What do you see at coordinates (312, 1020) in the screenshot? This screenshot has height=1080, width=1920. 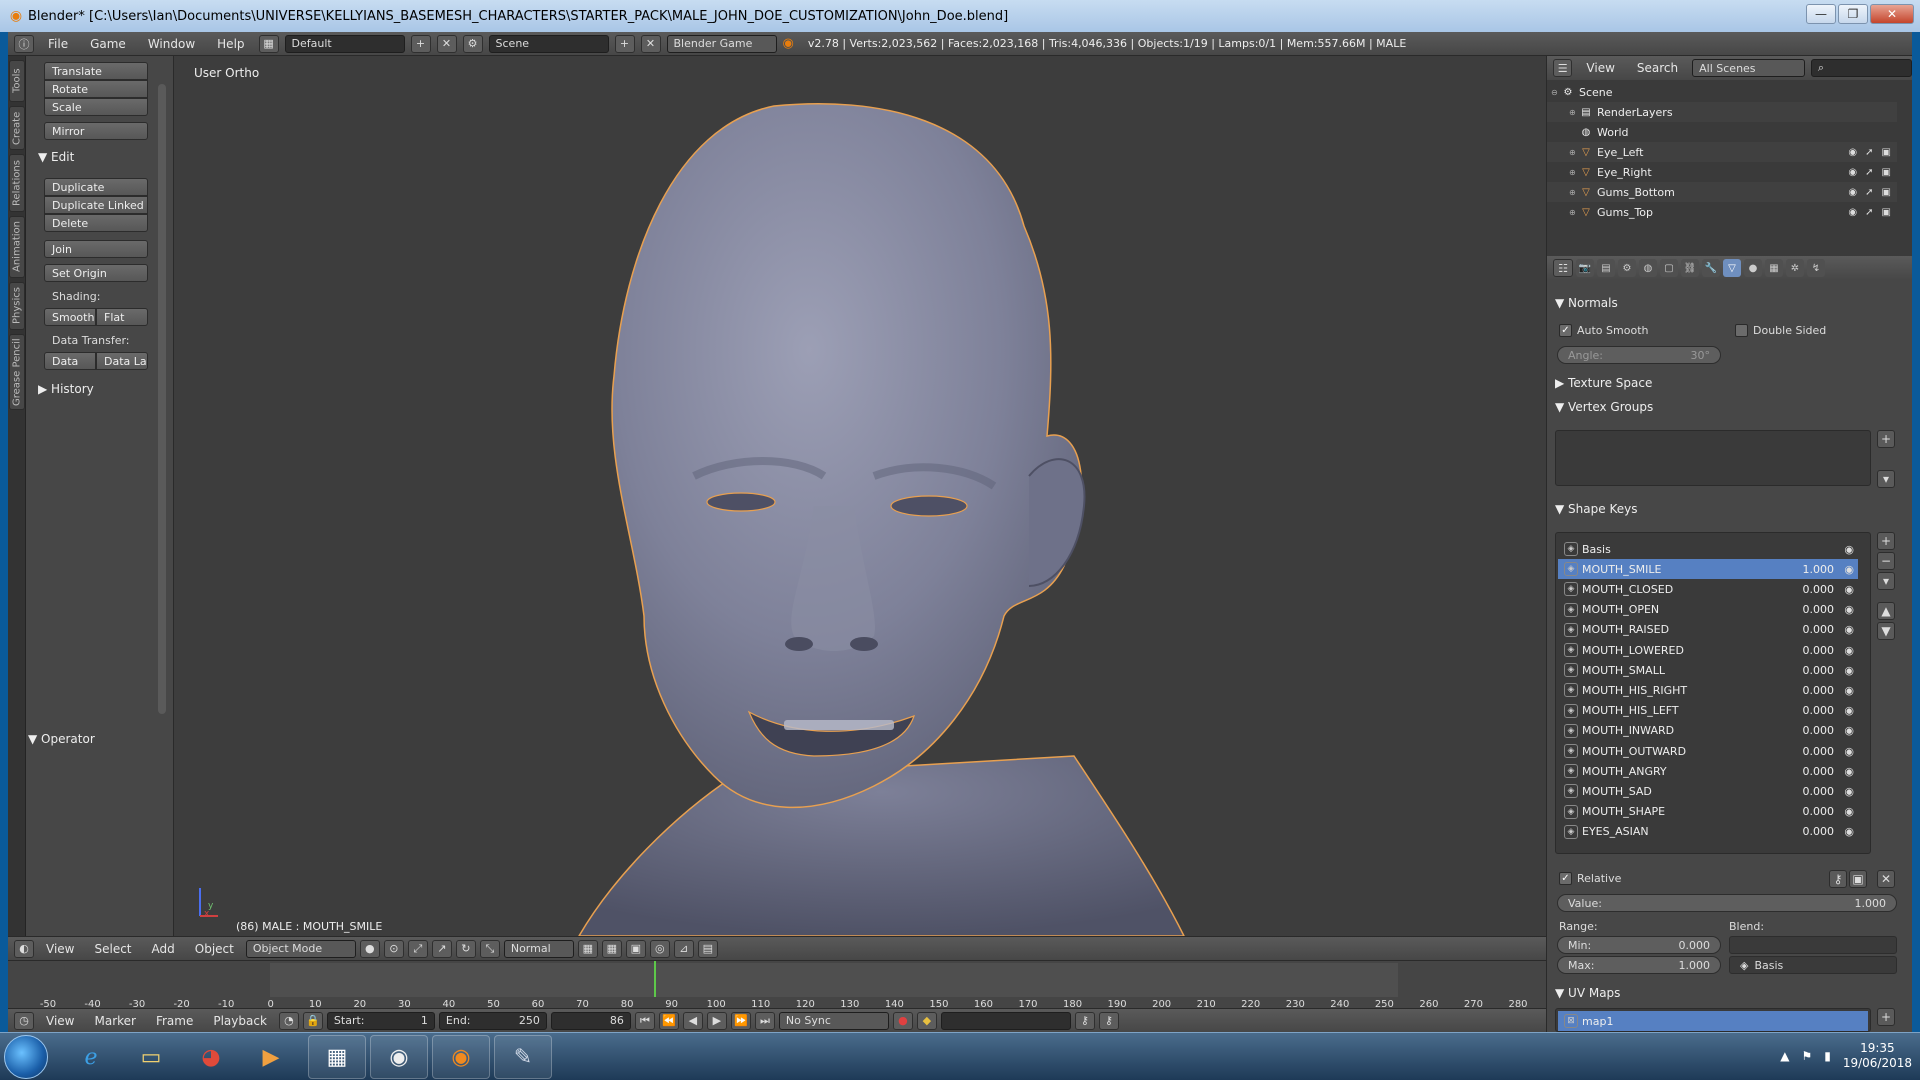 I see `lock-range-icon: 🔒` at bounding box center [312, 1020].